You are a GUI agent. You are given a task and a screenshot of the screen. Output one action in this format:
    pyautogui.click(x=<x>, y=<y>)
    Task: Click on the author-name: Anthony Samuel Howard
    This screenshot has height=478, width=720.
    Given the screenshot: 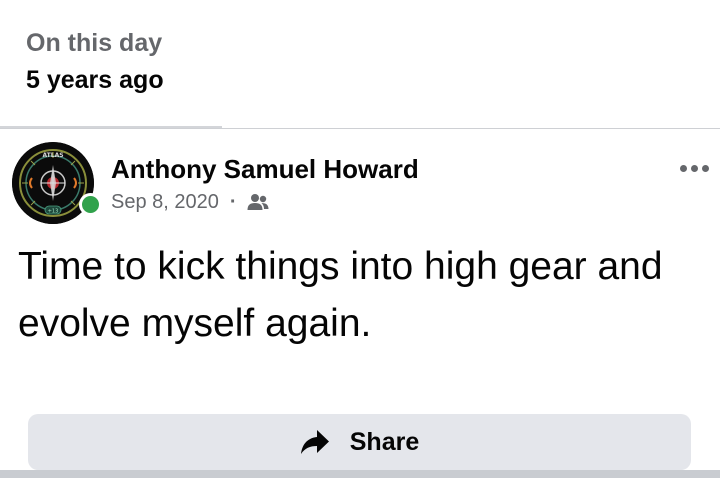 What is the action you would take?
    pyautogui.click(x=265, y=169)
    